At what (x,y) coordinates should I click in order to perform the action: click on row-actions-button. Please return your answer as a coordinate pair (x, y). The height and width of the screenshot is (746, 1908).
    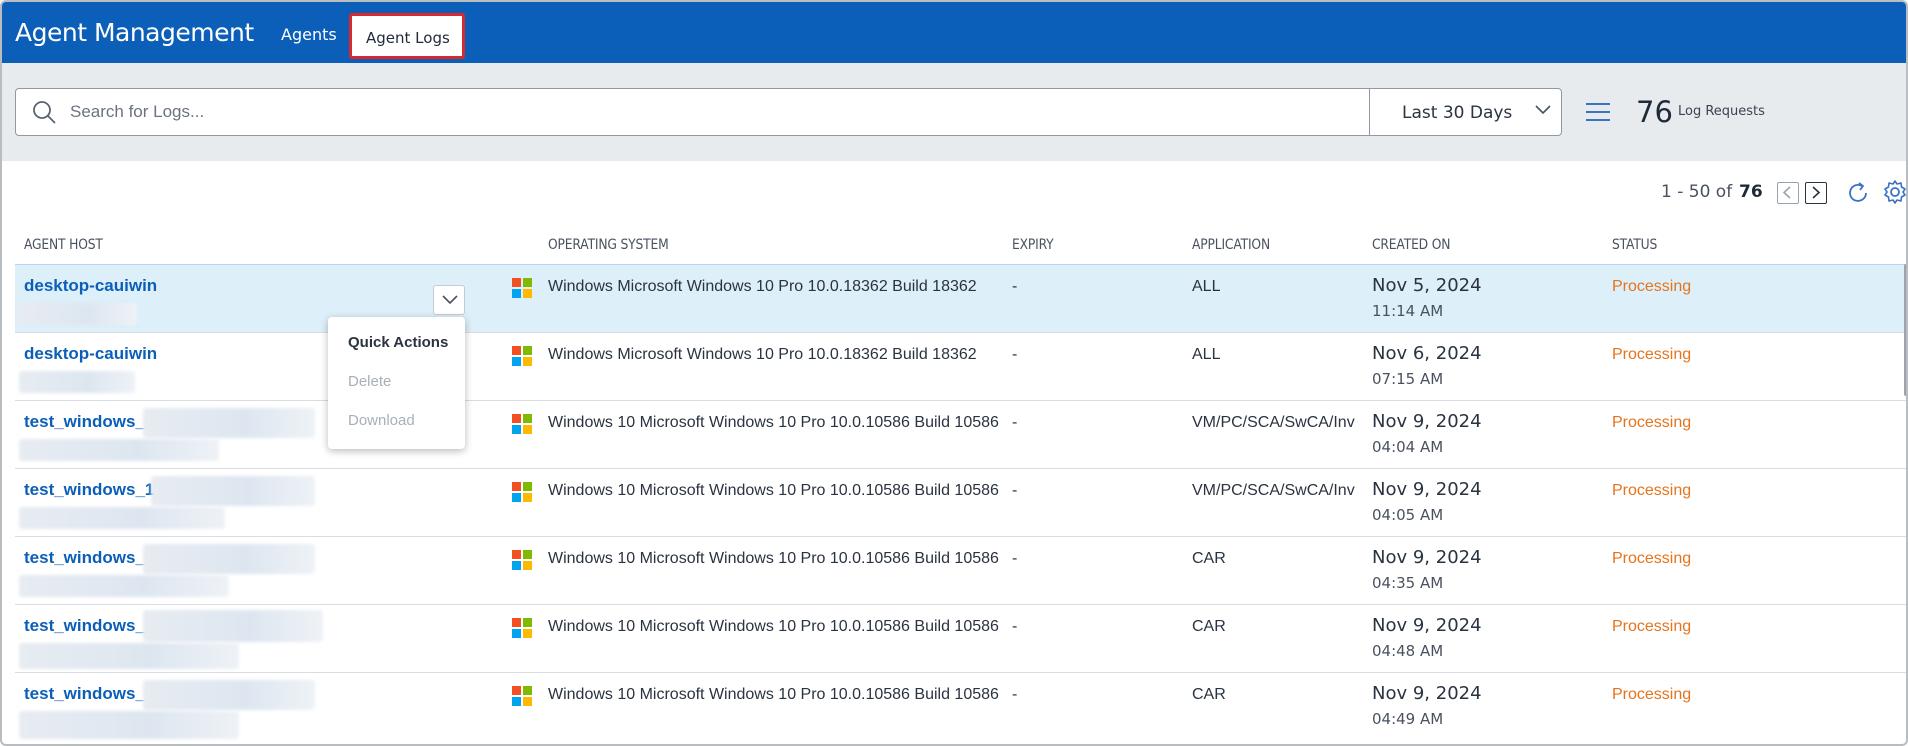
    Looking at the image, I should click on (449, 300).